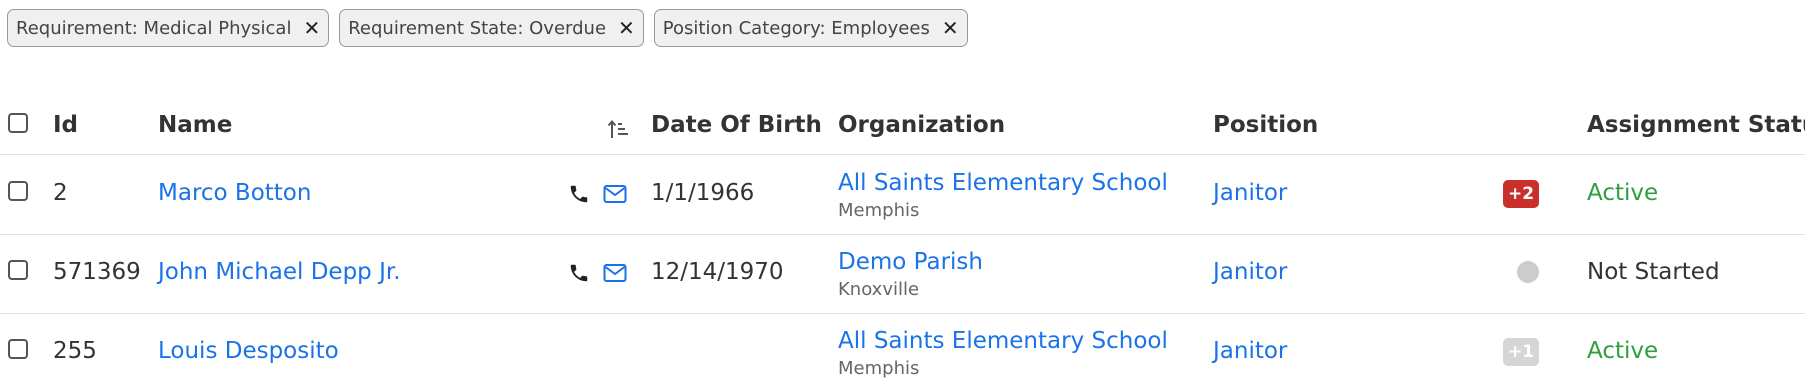  What do you see at coordinates (65, 125) in the screenshot?
I see `column-header-id: Id` at bounding box center [65, 125].